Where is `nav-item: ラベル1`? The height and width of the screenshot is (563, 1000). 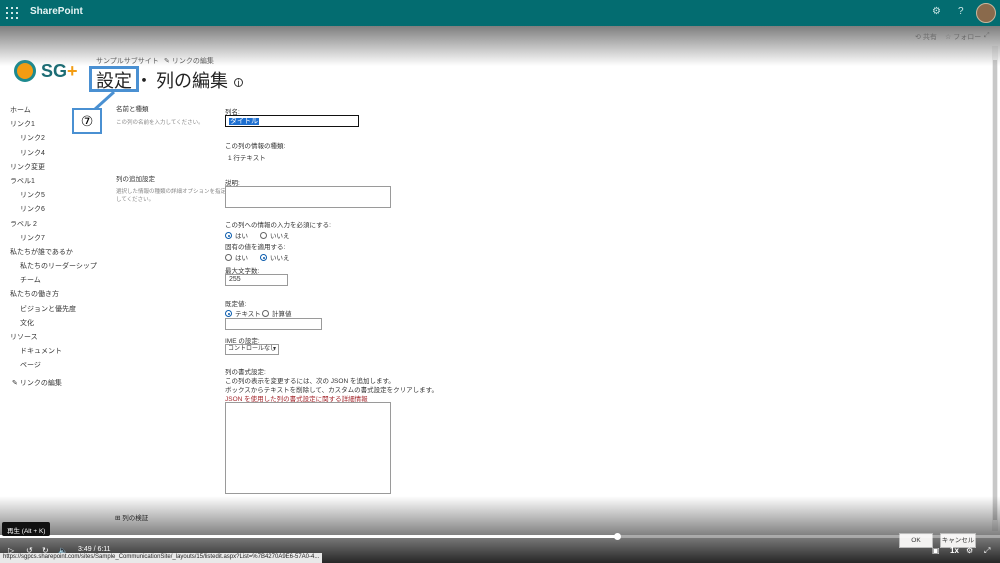
nav-item: ラベル1 is located at coordinates (53, 182).